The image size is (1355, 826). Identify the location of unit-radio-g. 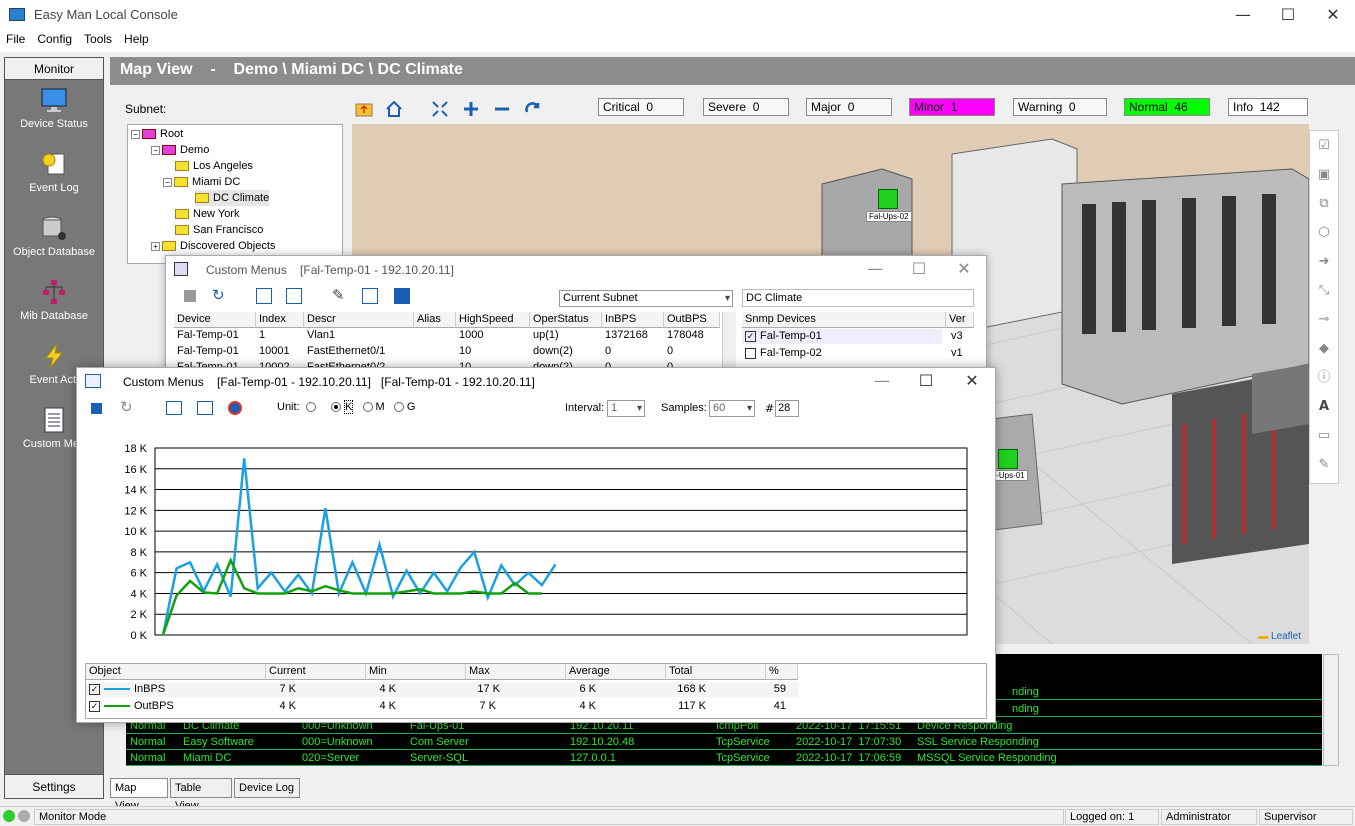
(398, 407).